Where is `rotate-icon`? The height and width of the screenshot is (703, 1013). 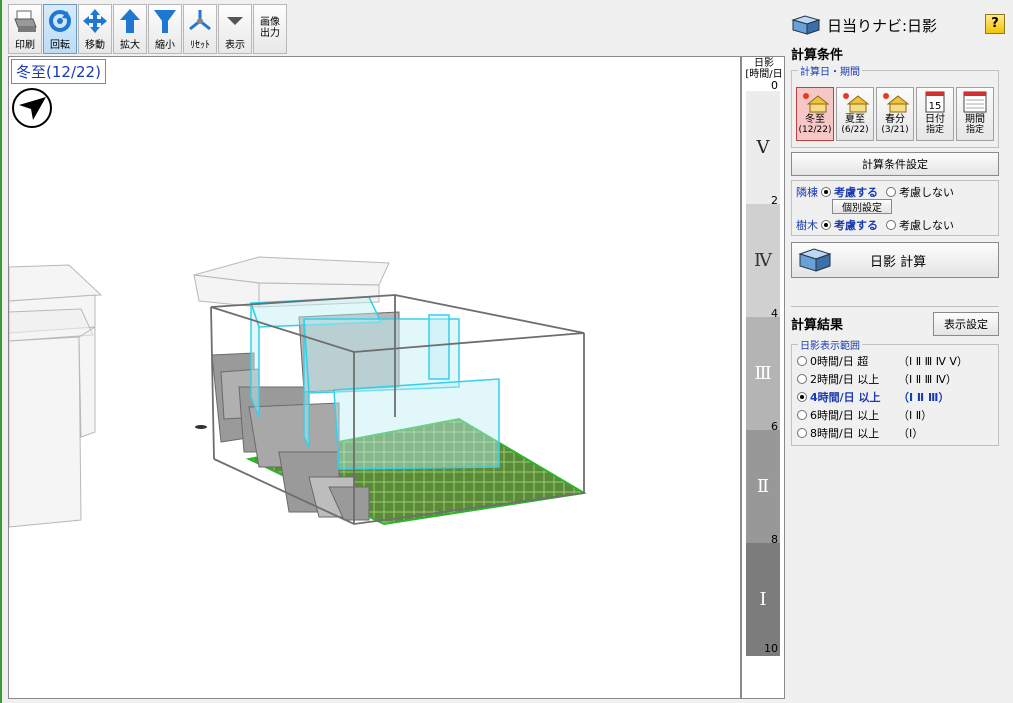 rotate-icon is located at coordinates (60, 21).